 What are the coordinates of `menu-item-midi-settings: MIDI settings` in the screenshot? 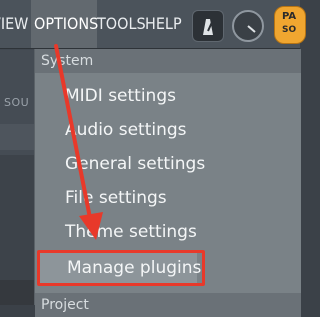 It's located at (168, 96).